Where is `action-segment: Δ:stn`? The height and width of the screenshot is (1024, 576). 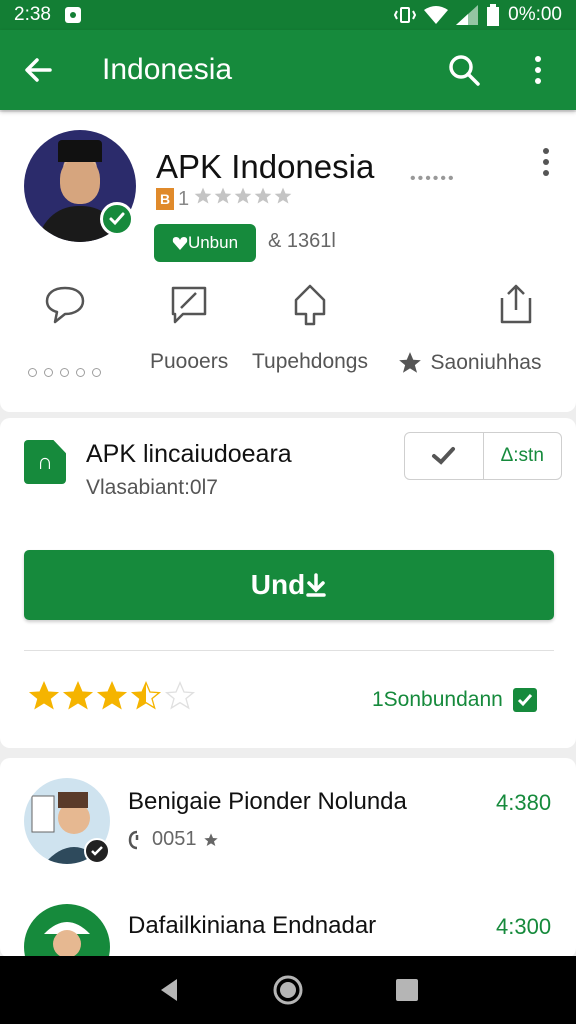 action-segment: Δ:stn is located at coordinates (522, 456).